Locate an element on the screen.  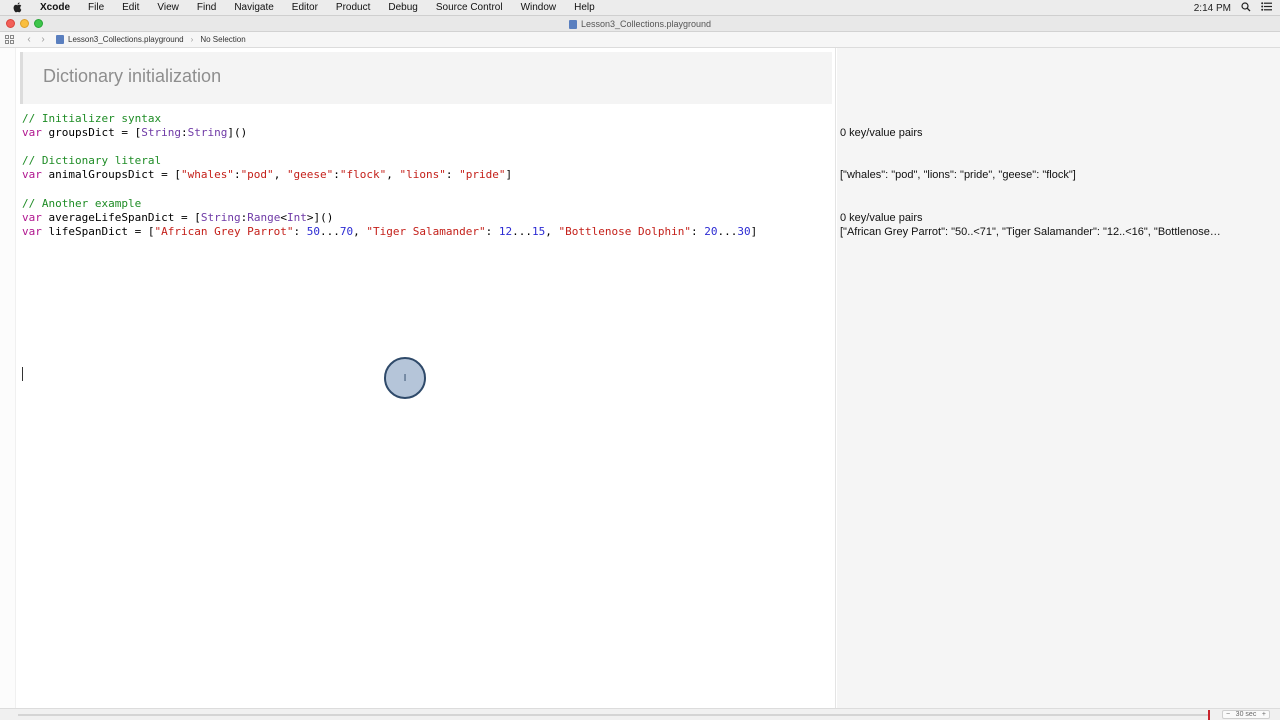
code-number: 50 is located at coordinates (313, 231).